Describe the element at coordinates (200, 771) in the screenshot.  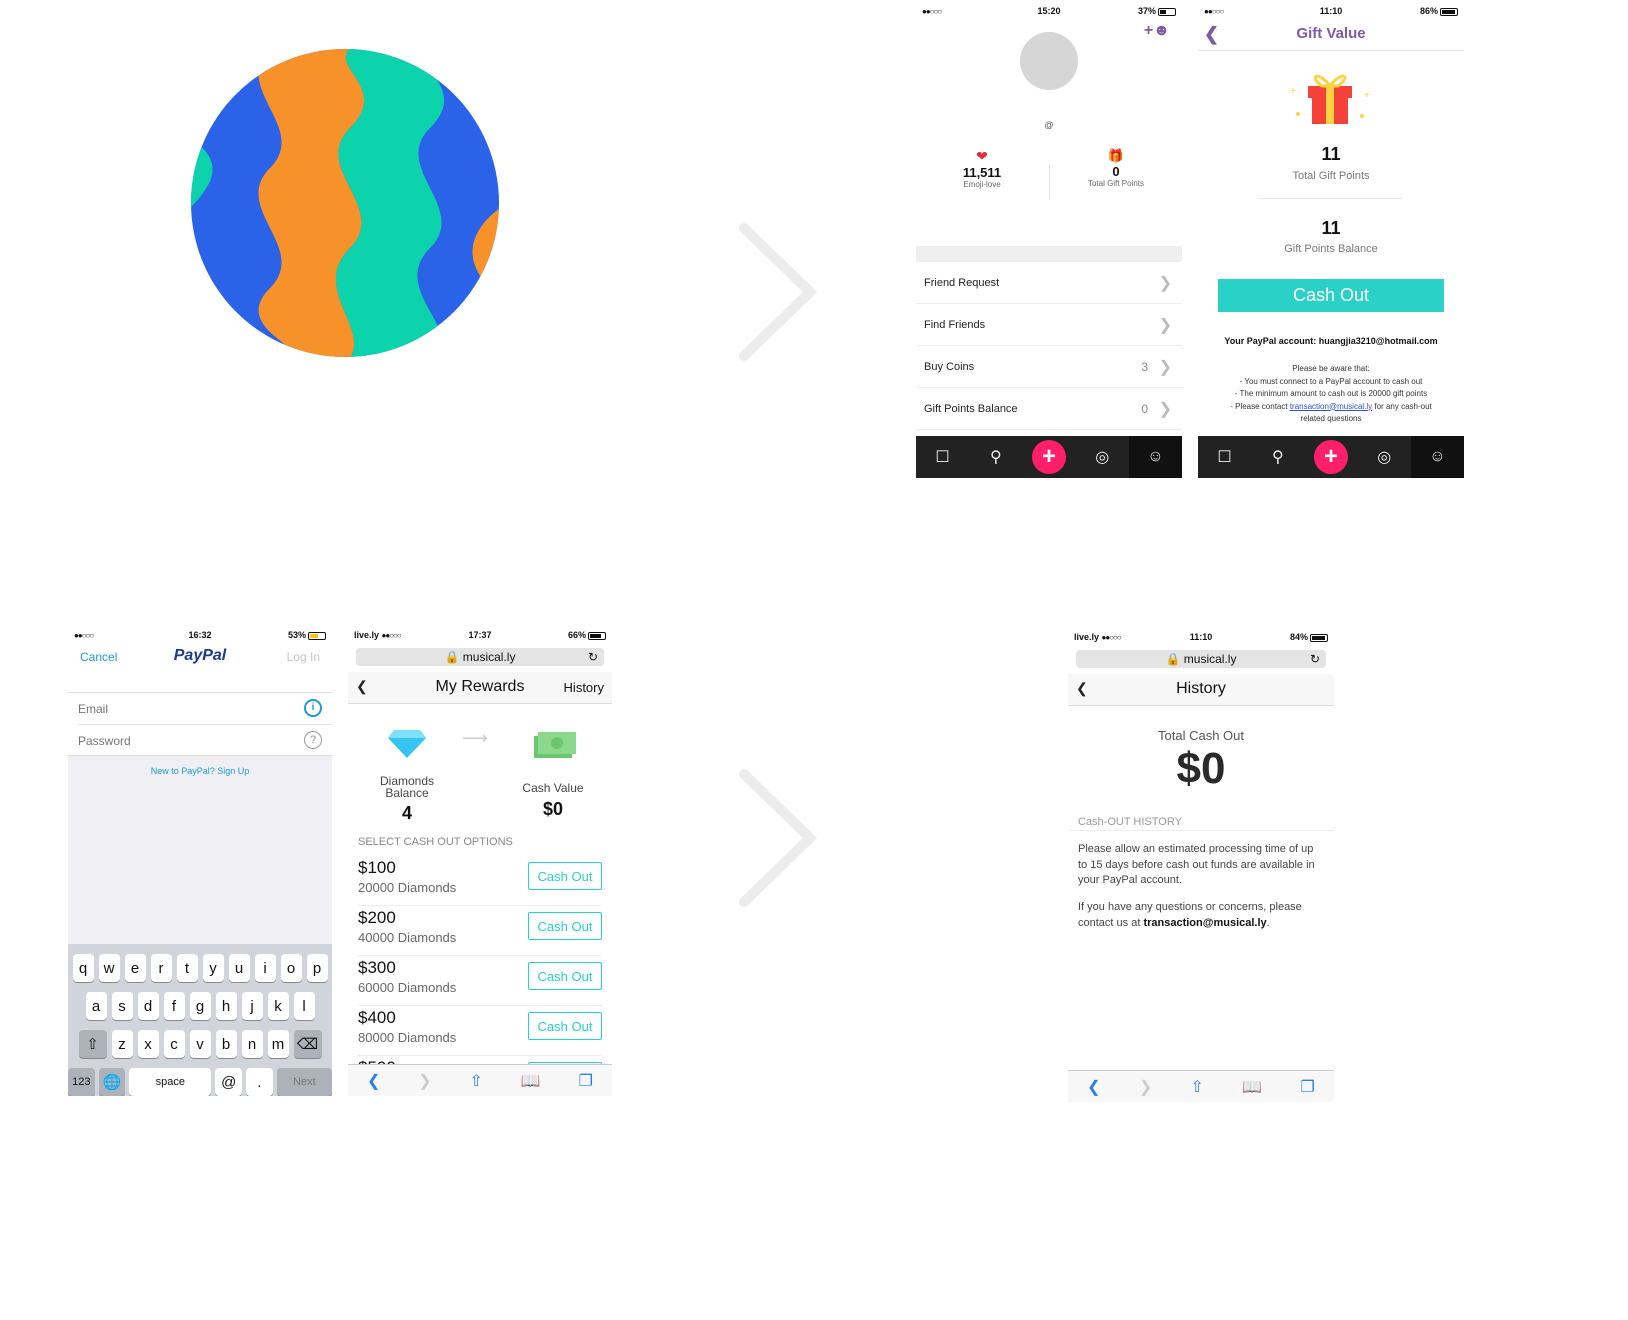
I see `signup-link: New to PayPal? Sign Up` at that location.